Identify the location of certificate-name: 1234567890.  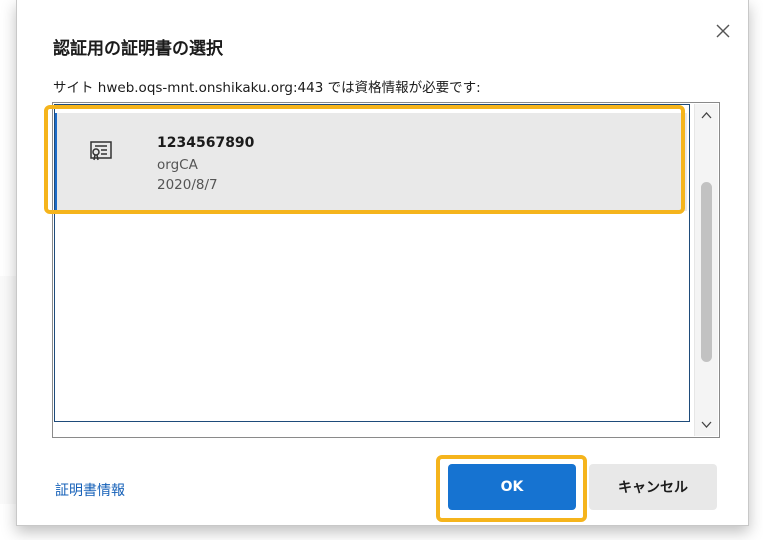
(206, 143).